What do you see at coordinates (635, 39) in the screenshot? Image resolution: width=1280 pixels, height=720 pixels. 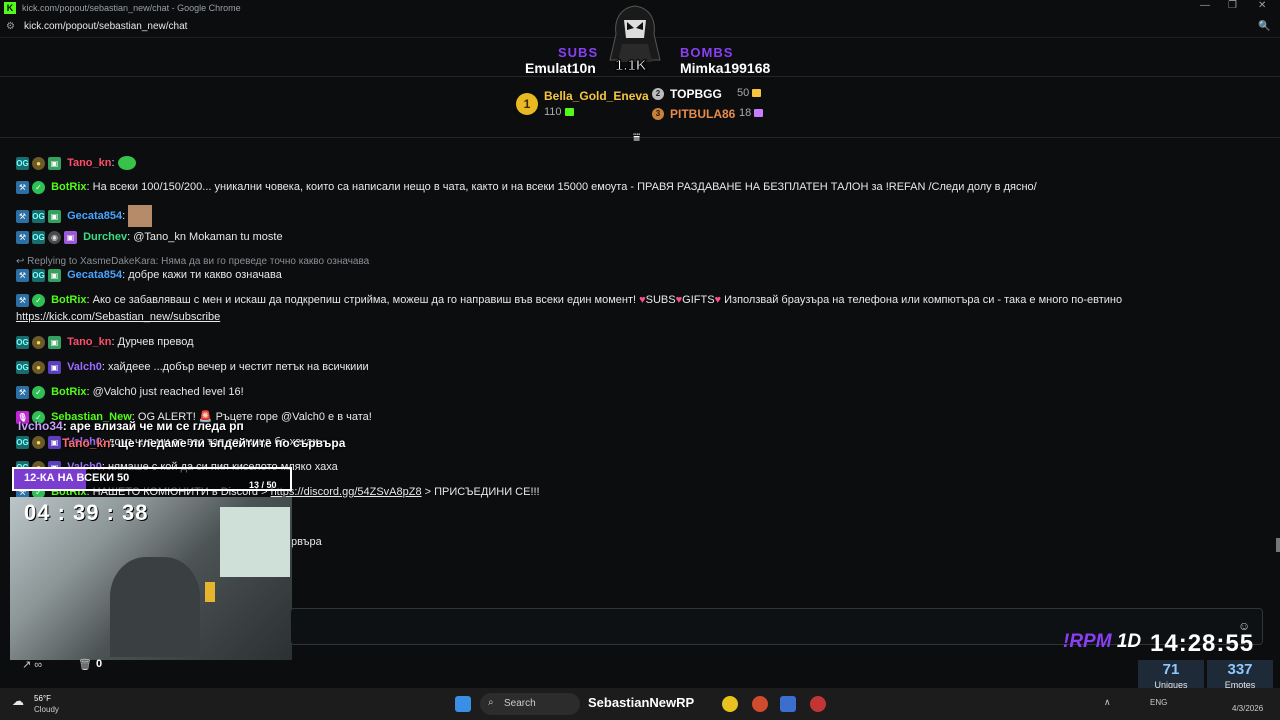 I see `mascot-logo: 1.1K` at bounding box center [635, 39].